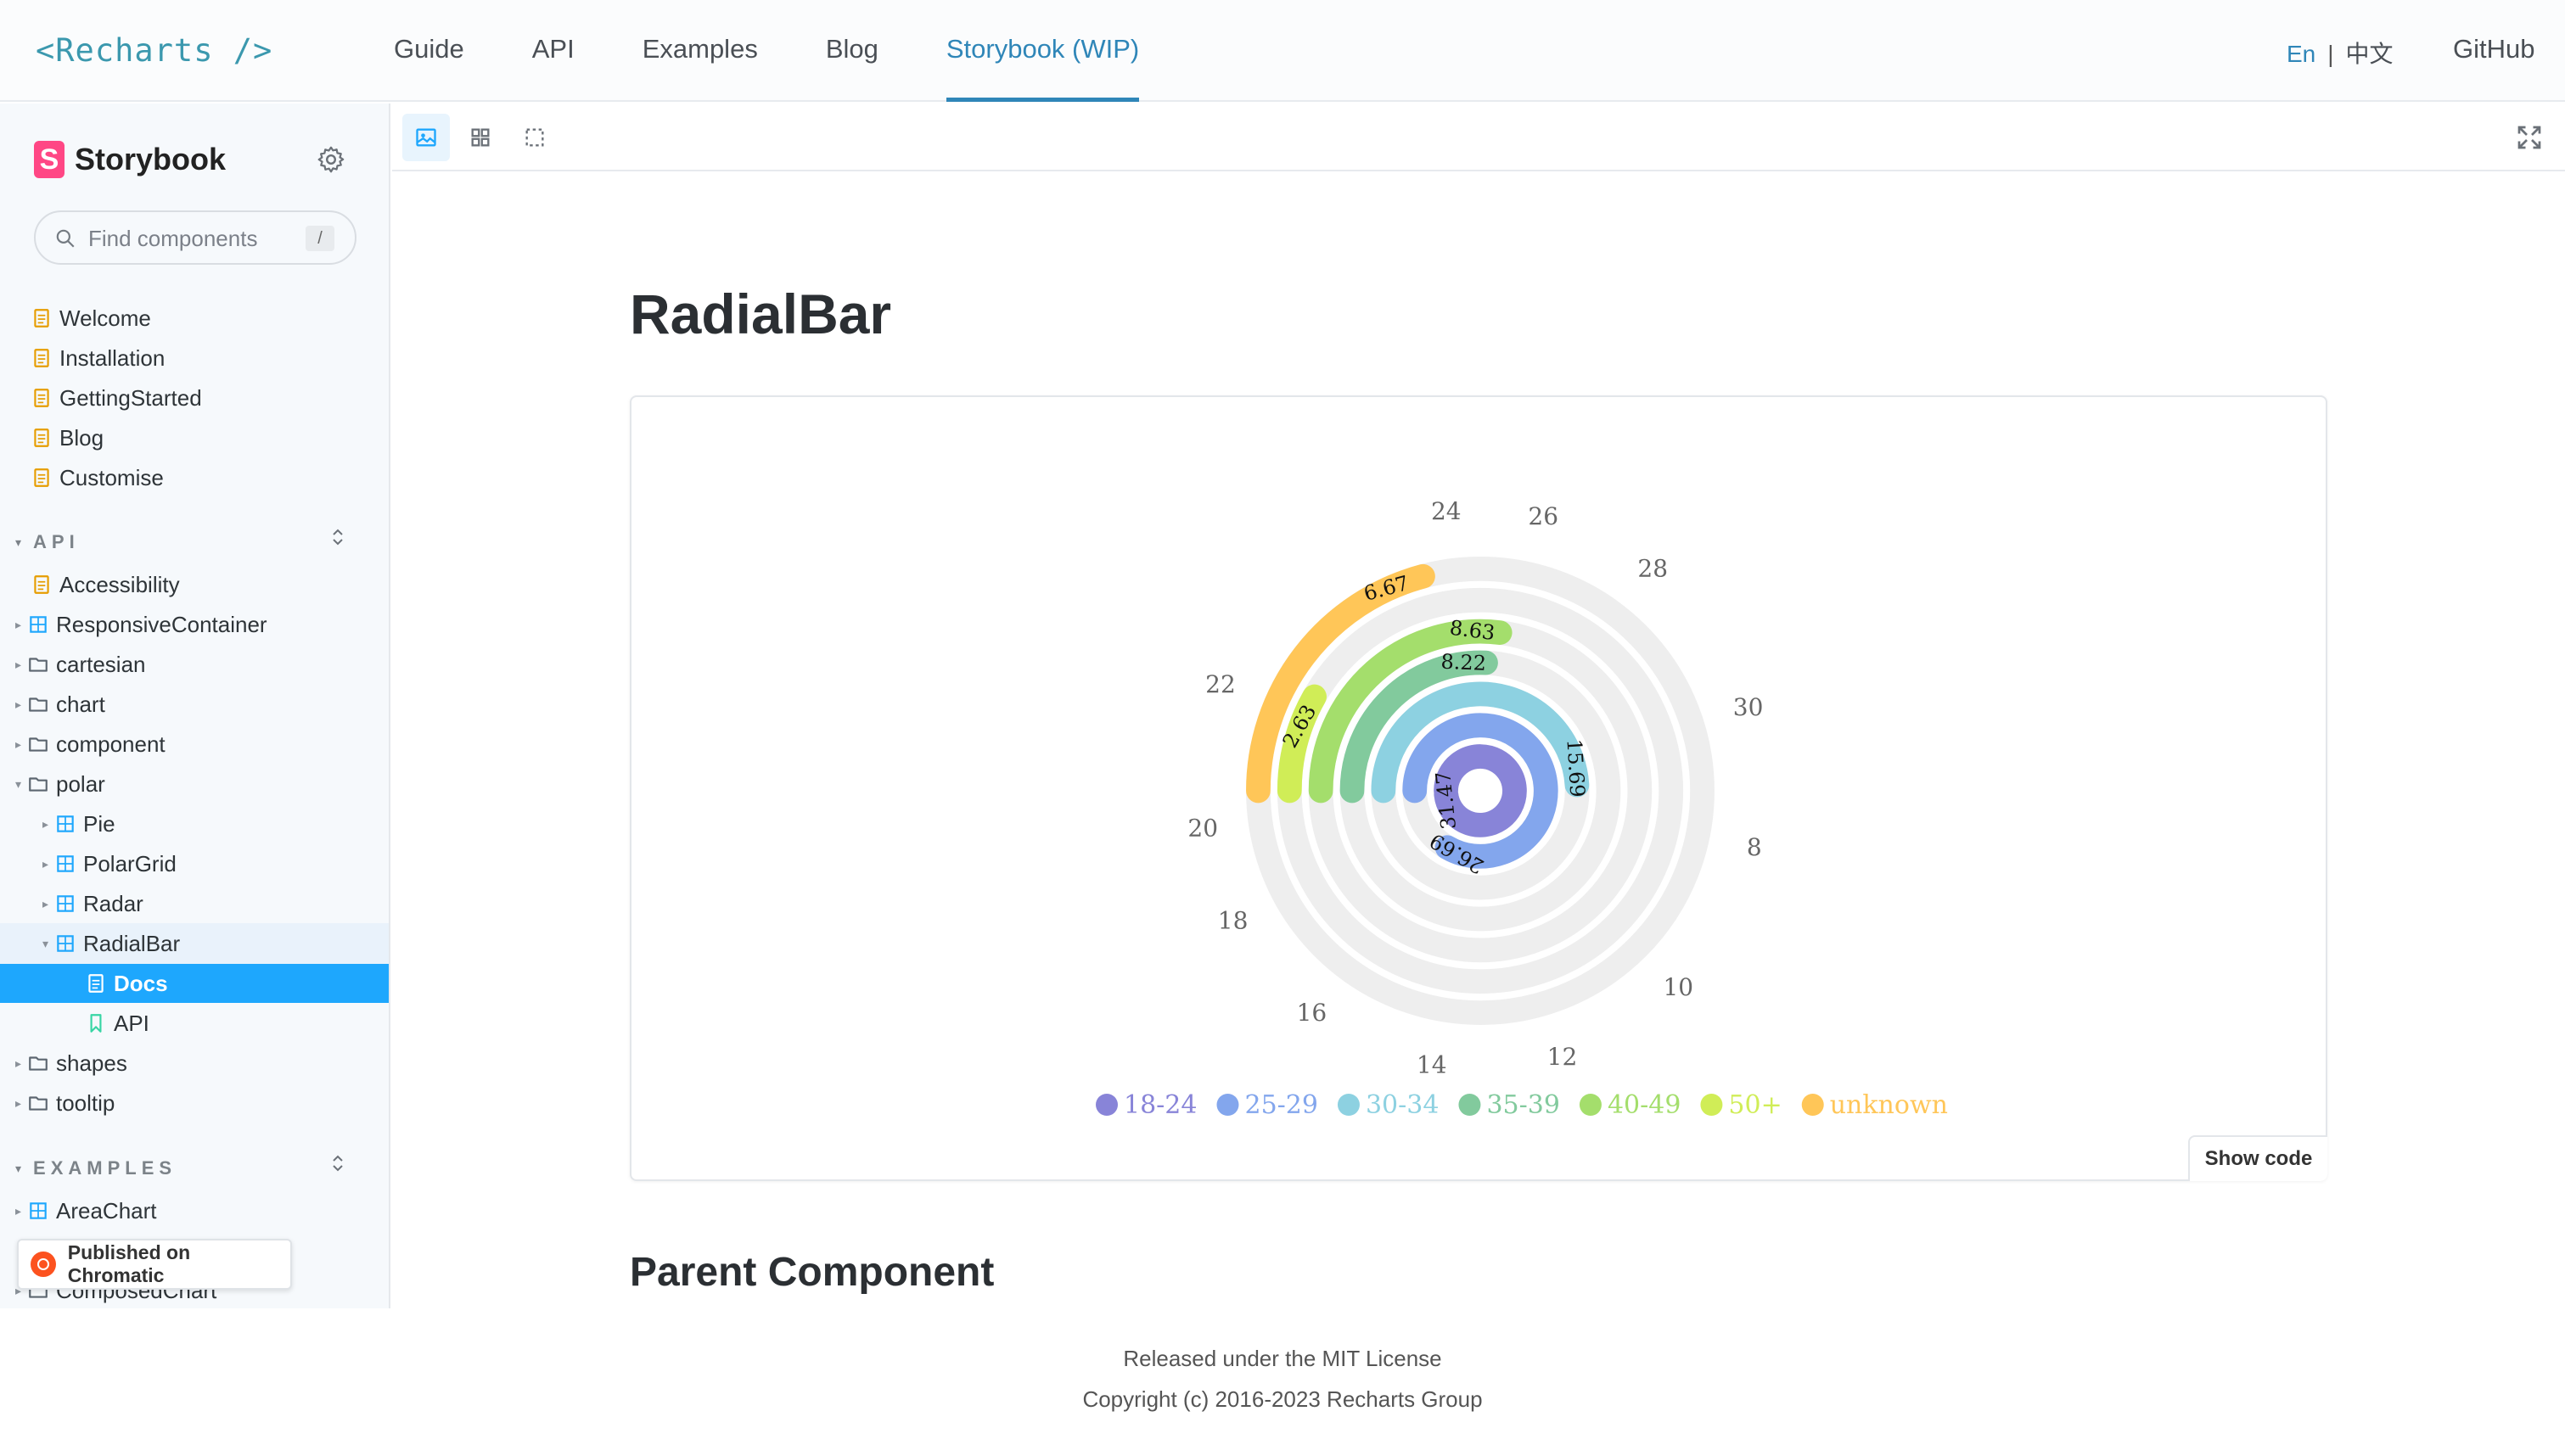  Describe the element at coordinates (1233, 920) in the screenshot. I see `angle-axis-tick-label: 18` at that location.